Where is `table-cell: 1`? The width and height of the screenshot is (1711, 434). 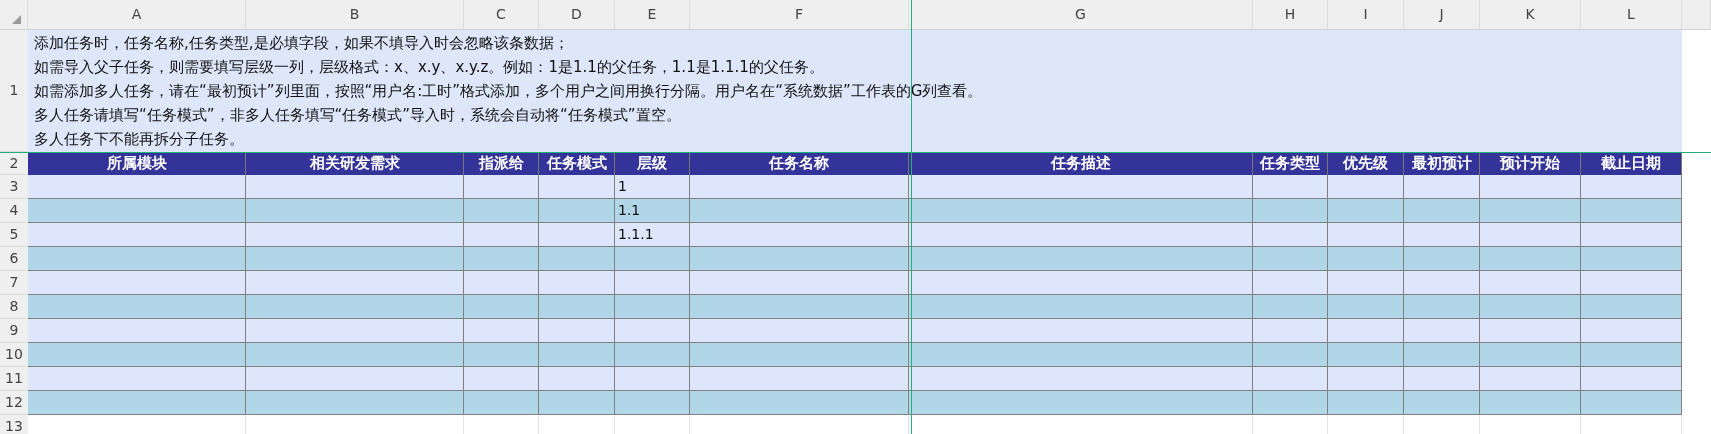
table-cell: 1 is located at coordinates (652, 187).